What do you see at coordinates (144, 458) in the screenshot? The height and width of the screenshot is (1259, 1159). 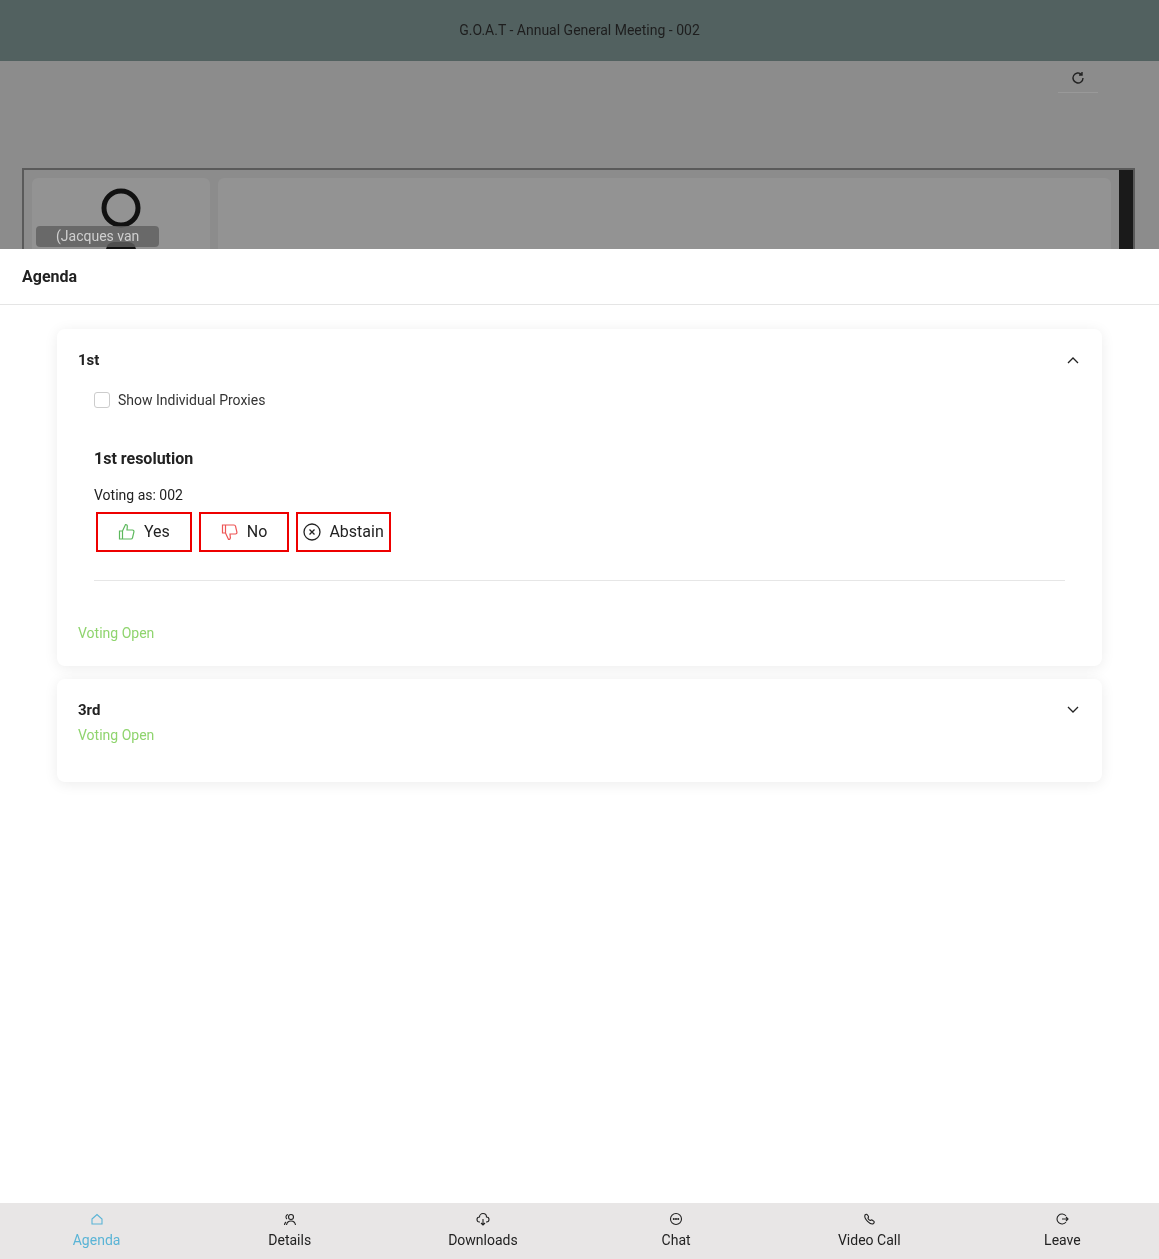 I see `resolution-title: 1st resolution` at bounding box center [144, 458].